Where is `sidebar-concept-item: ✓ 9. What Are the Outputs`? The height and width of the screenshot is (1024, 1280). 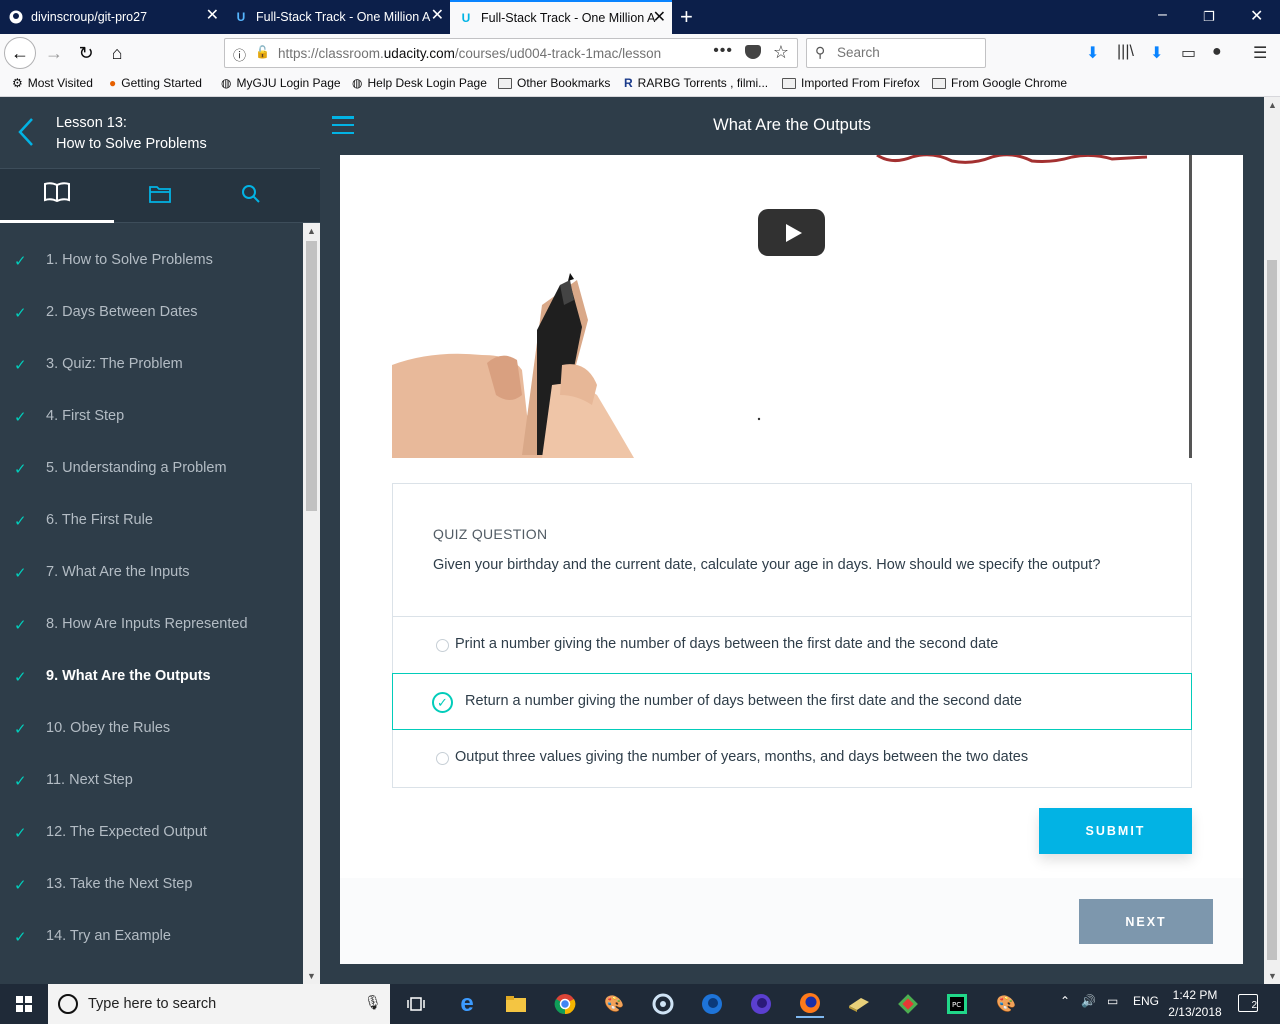
sidebar-concept-item: ✓ 9. What Are the Outputs is located at coordinates (151, 678).